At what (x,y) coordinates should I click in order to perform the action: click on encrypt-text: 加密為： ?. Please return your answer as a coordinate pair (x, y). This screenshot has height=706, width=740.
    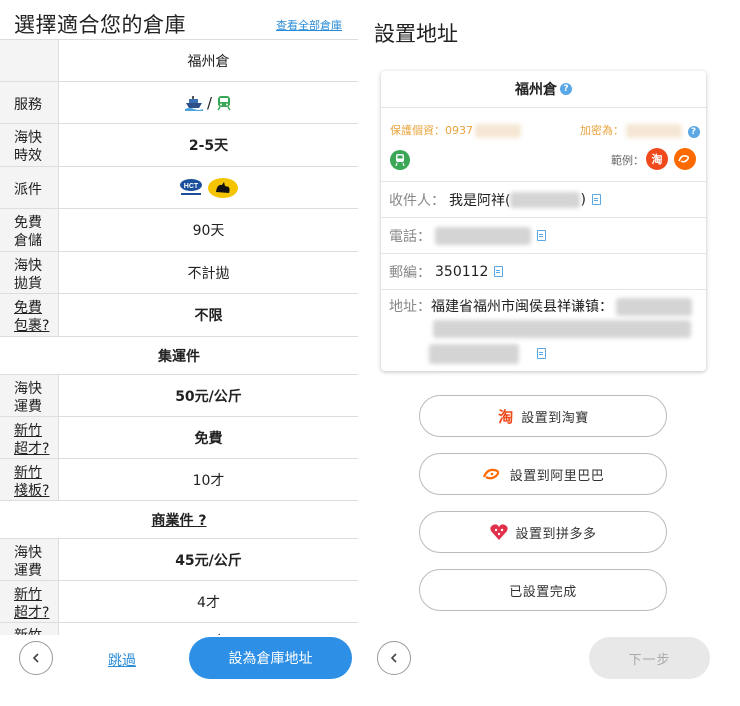
    Looking at the image, I should click on (640, 130).